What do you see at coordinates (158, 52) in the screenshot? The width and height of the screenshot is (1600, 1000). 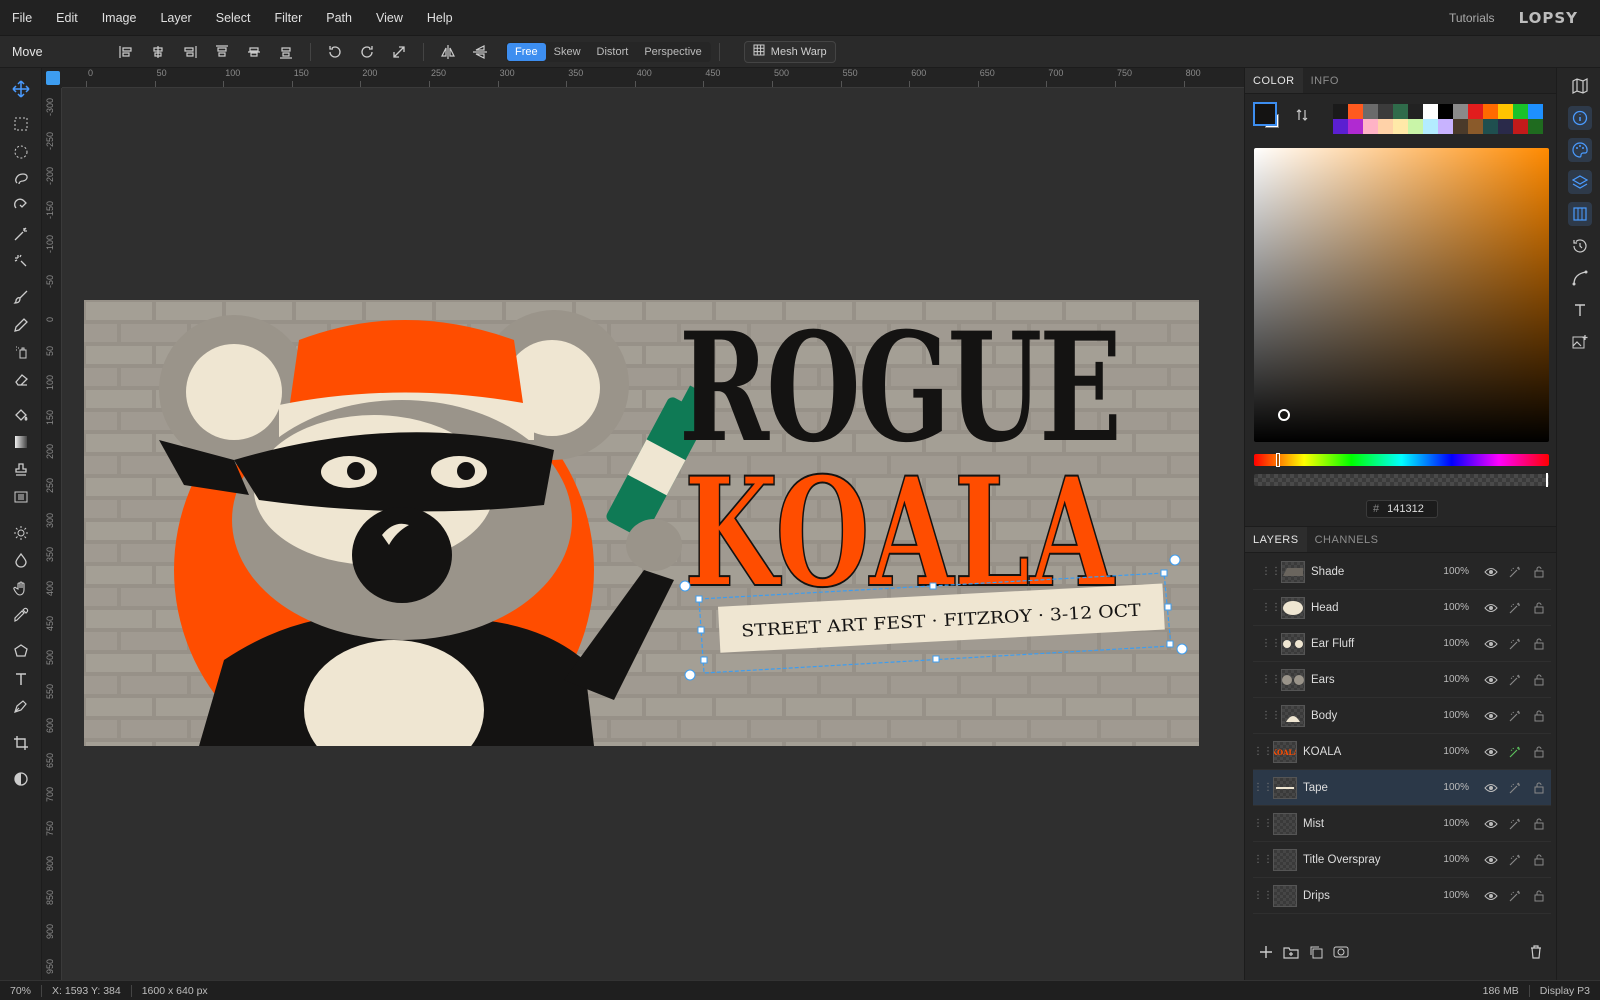 I see `align-center-h-icon` at bounding box center [158, 52].